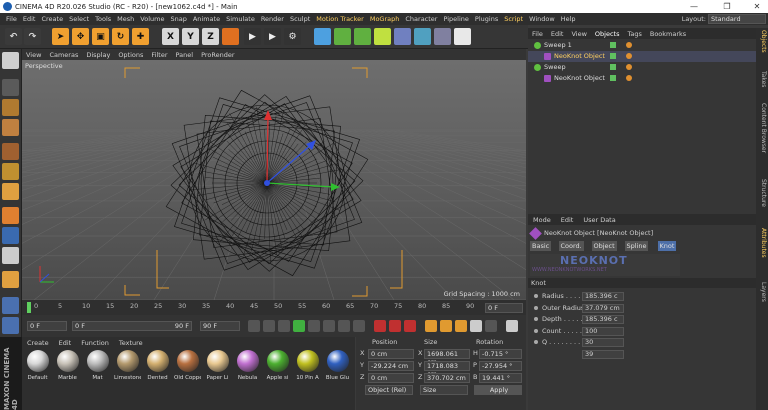  Describe the element at coordinates (571, 246) in the screenshot. I see `attribute-tab-coord: Coord.` at that location.